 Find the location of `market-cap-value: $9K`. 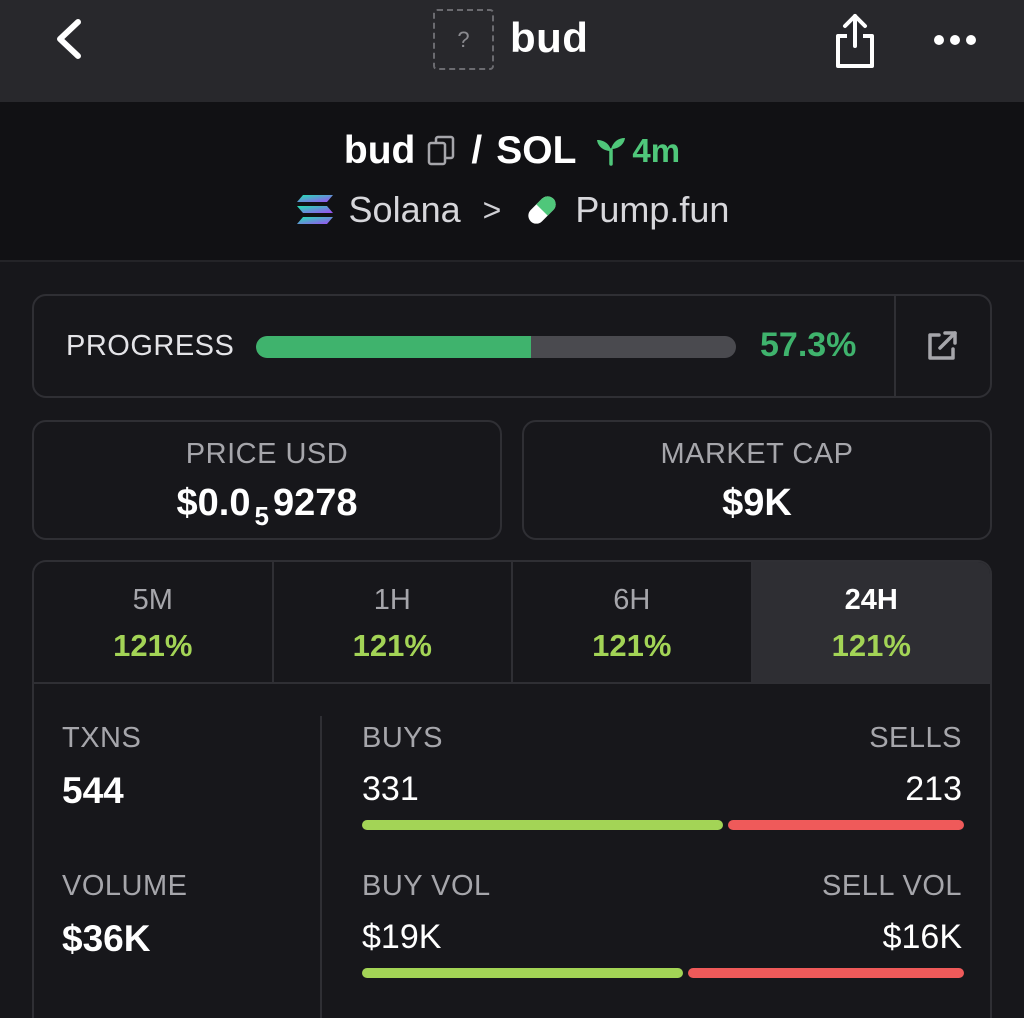

market-cap-value: $9K is located at coordinates (757, 503).